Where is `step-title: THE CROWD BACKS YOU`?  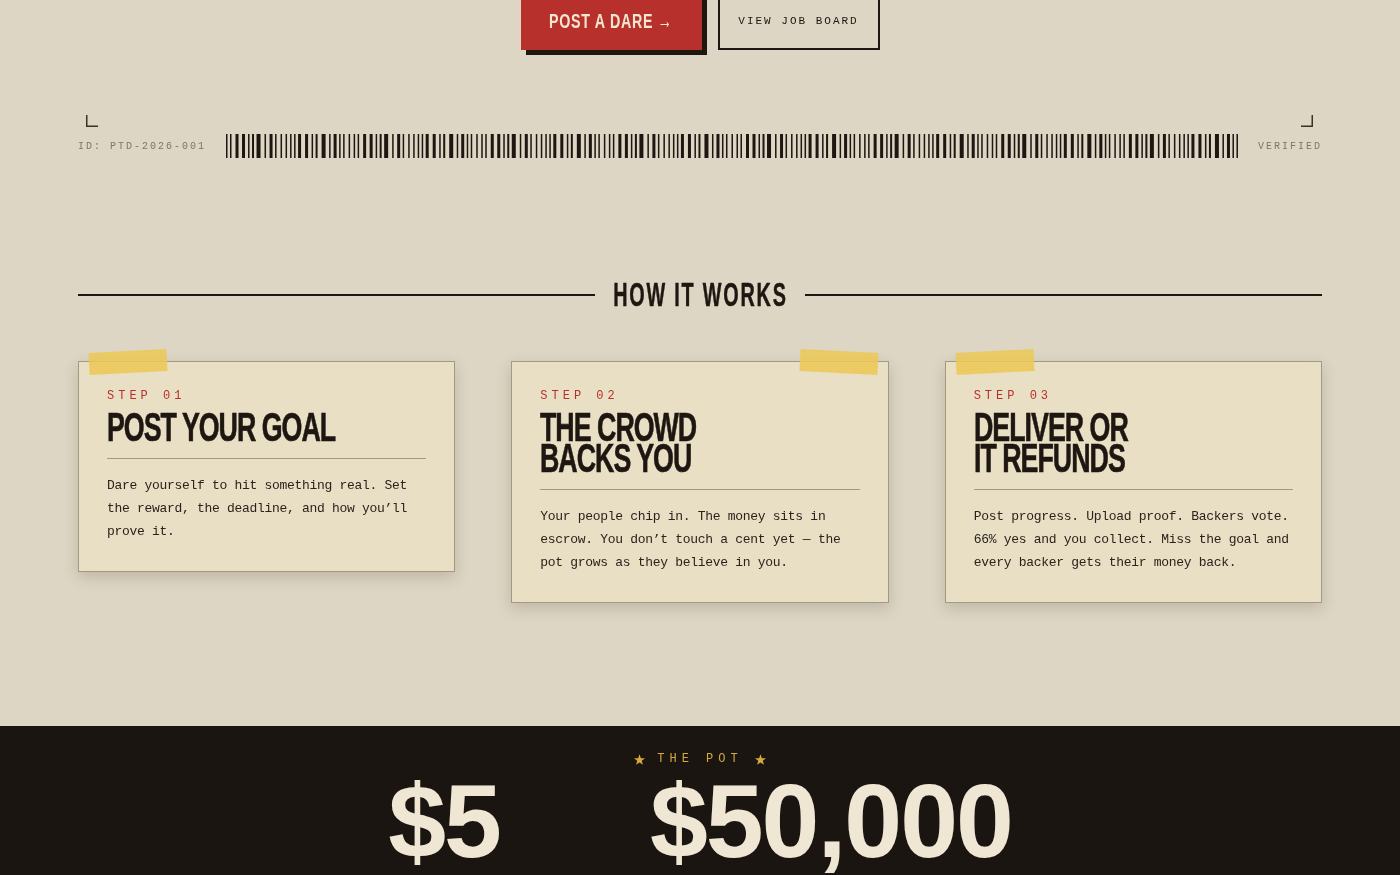
step-title: THE CROWD BACKS YOU is located at coordinates (618, 443).